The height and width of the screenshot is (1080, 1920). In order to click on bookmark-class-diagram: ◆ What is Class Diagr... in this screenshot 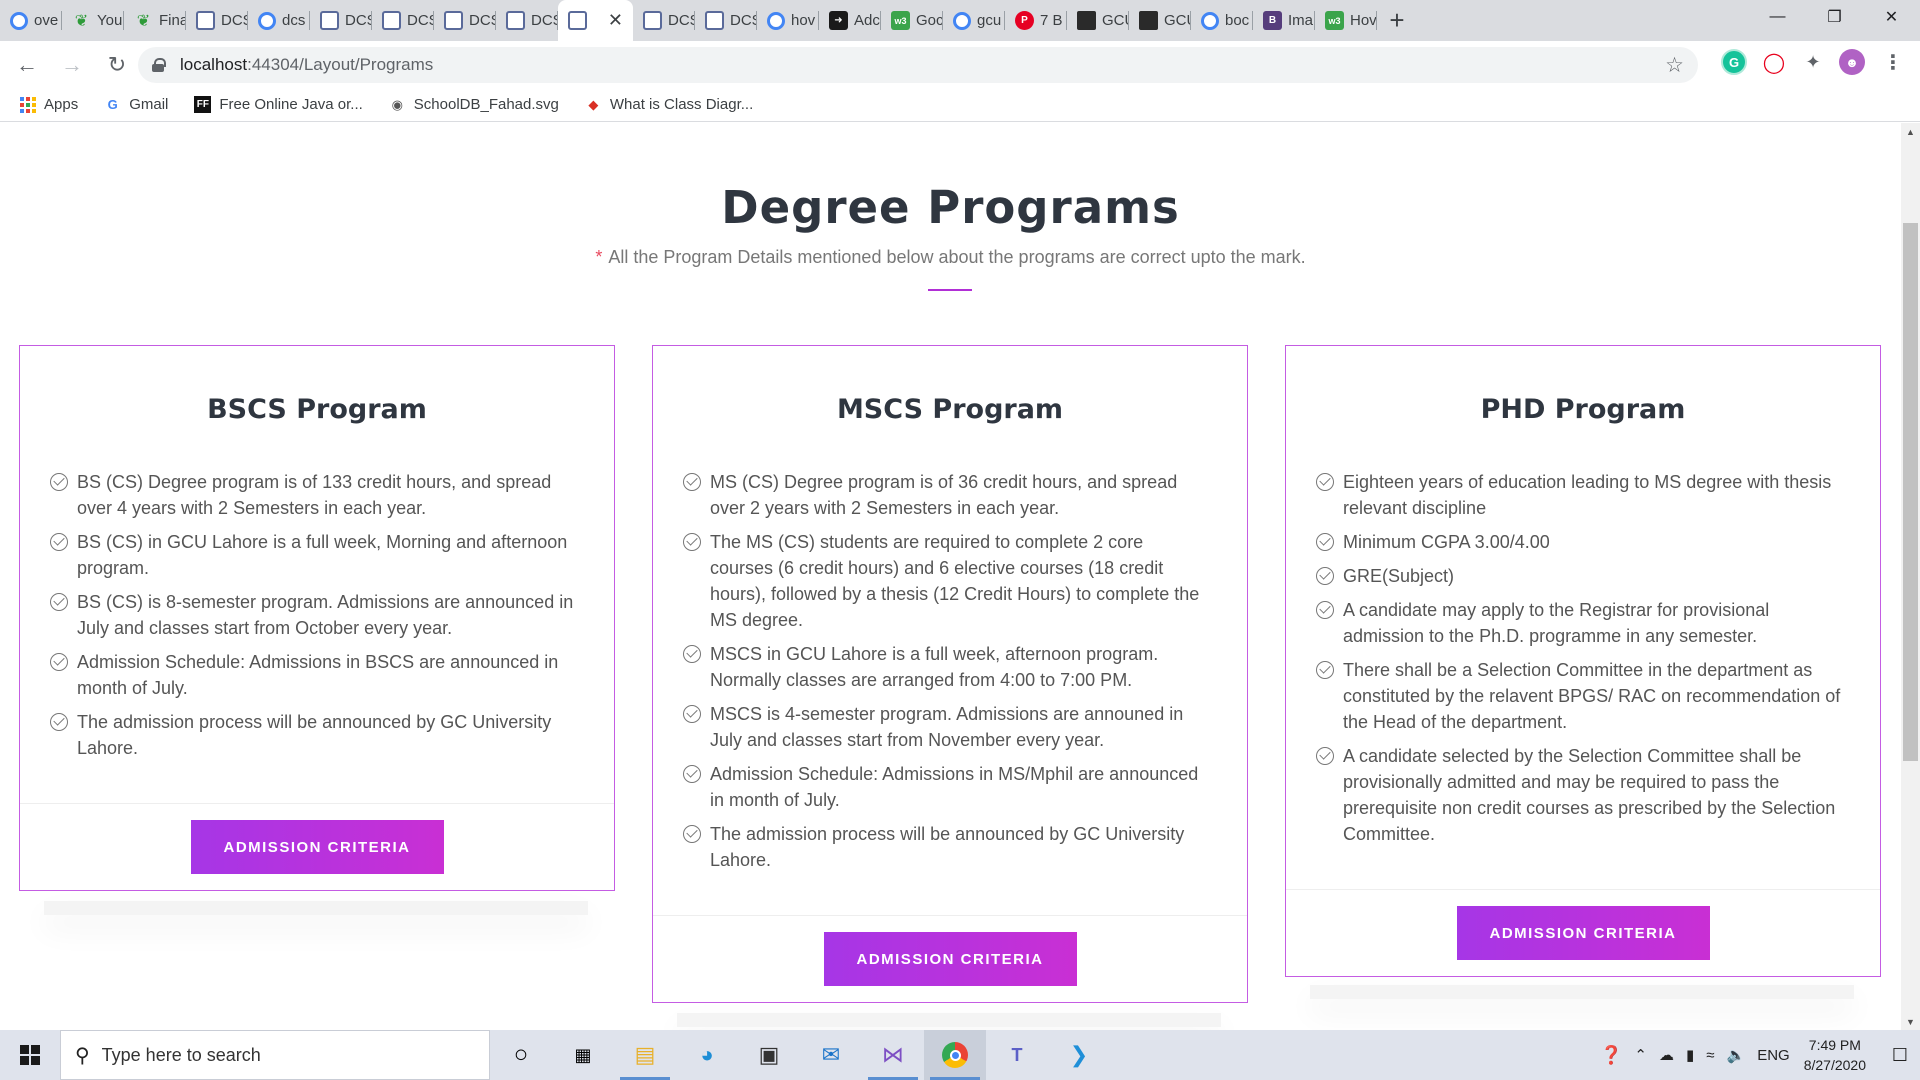, I will do `click(669, 104)`.